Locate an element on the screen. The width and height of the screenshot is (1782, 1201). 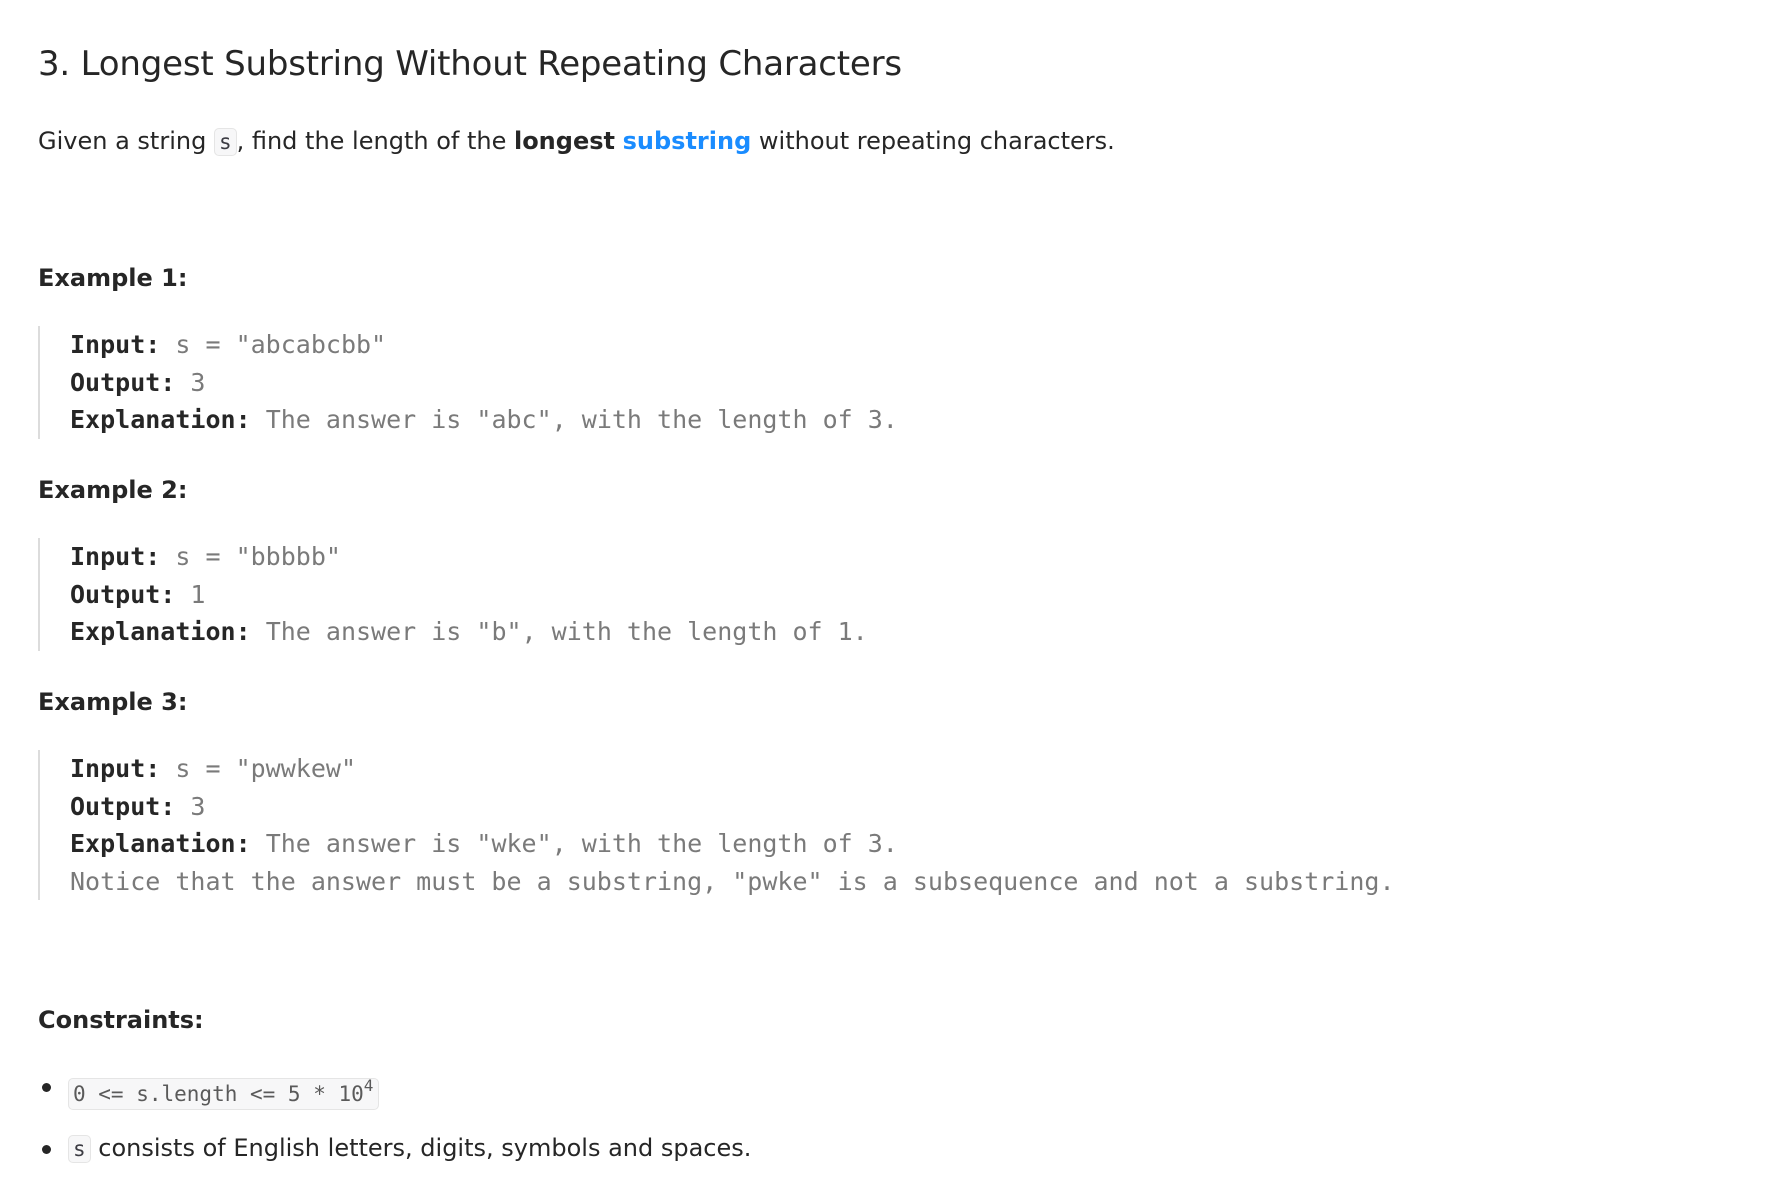
inline-code: s is located at coordinates (225, 142).